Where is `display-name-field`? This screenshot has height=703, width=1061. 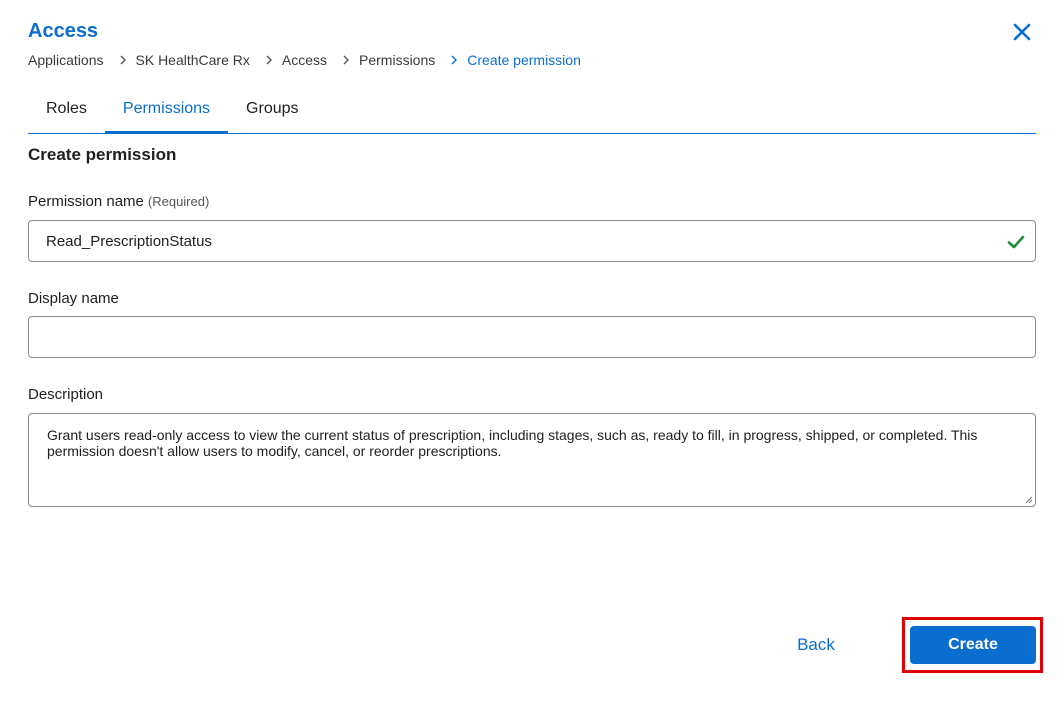 display-name-field is located at coordinates (532, 337).